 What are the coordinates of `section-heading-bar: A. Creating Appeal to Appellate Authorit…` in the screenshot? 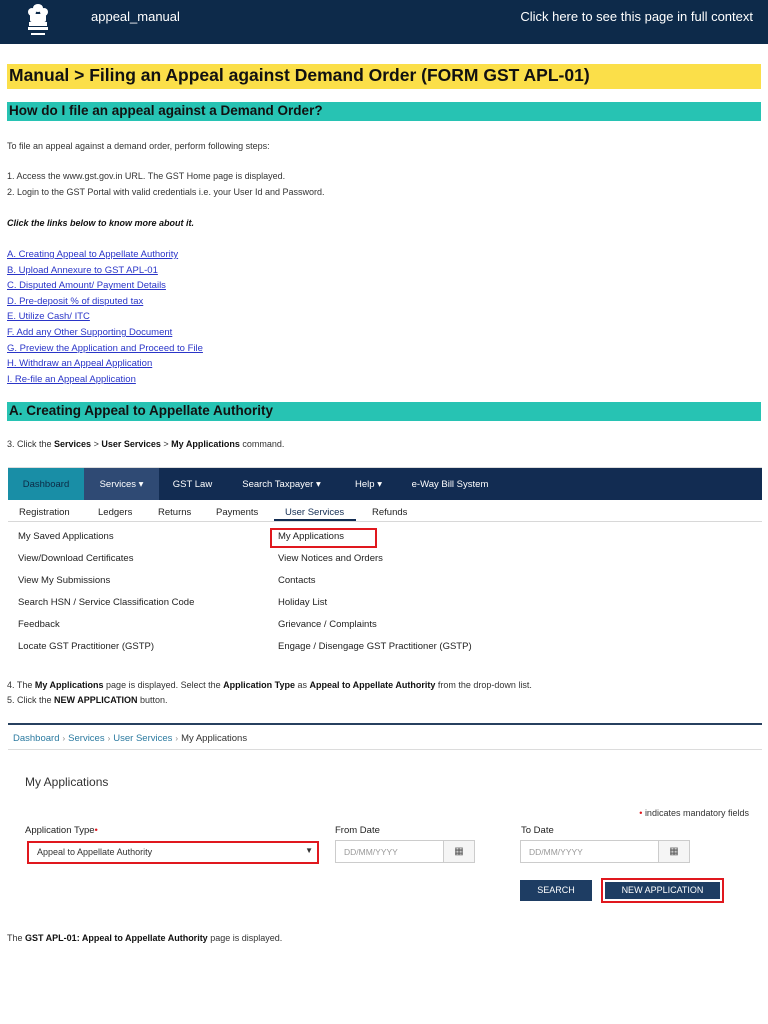 It's located at (384, 411).